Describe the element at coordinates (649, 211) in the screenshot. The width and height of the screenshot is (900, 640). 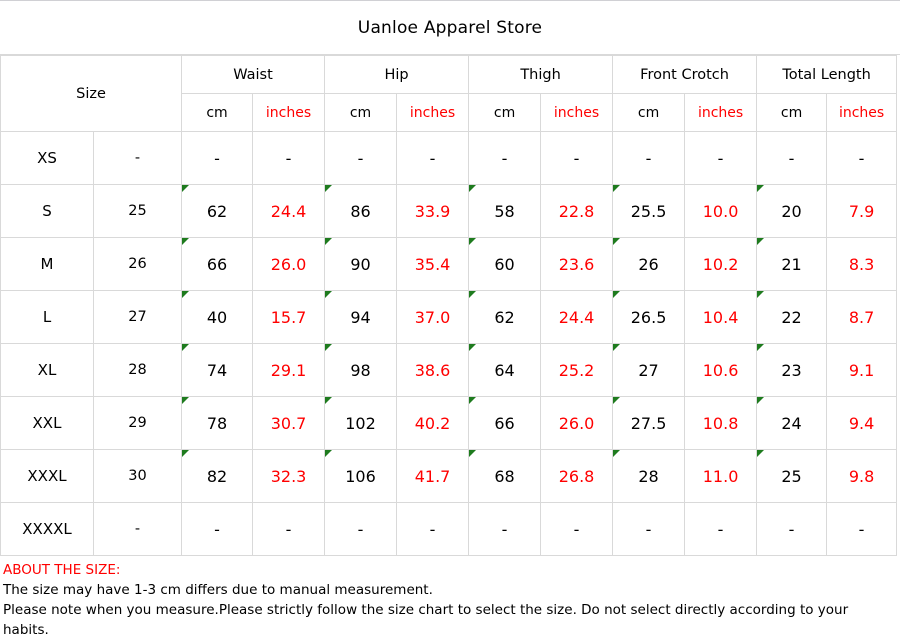
I see `cell-front-crotch-cm: 25.5` at that location.